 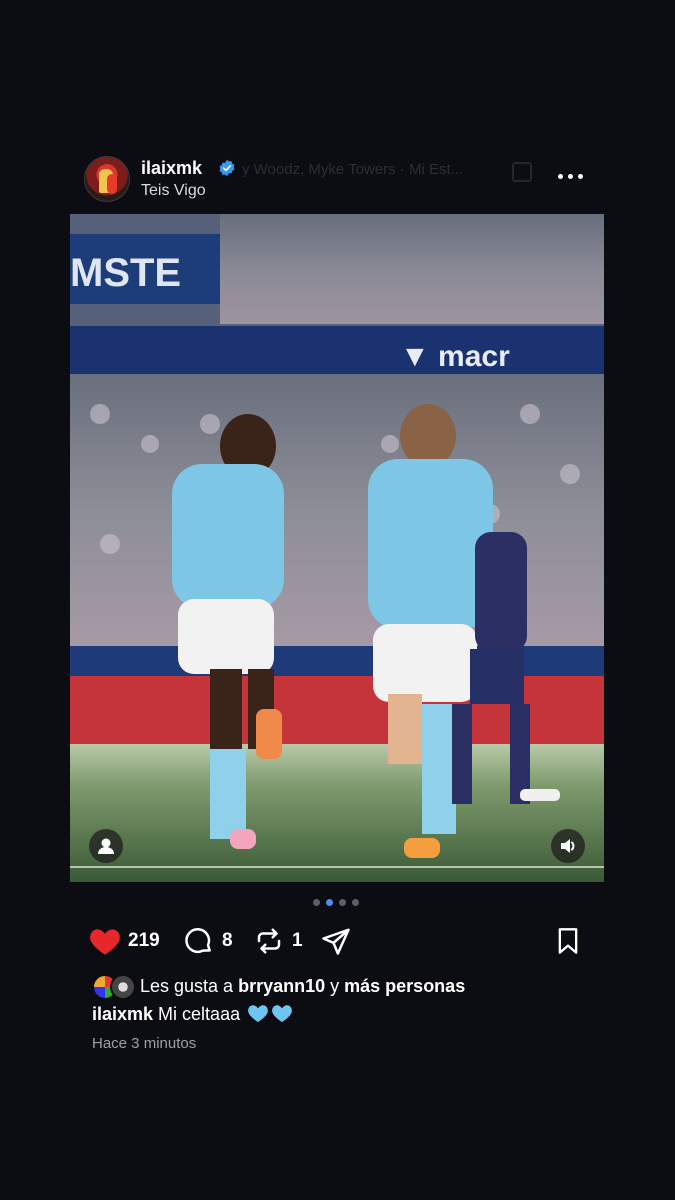 I want to click on like-button: 219, so click(x=128, y=940).